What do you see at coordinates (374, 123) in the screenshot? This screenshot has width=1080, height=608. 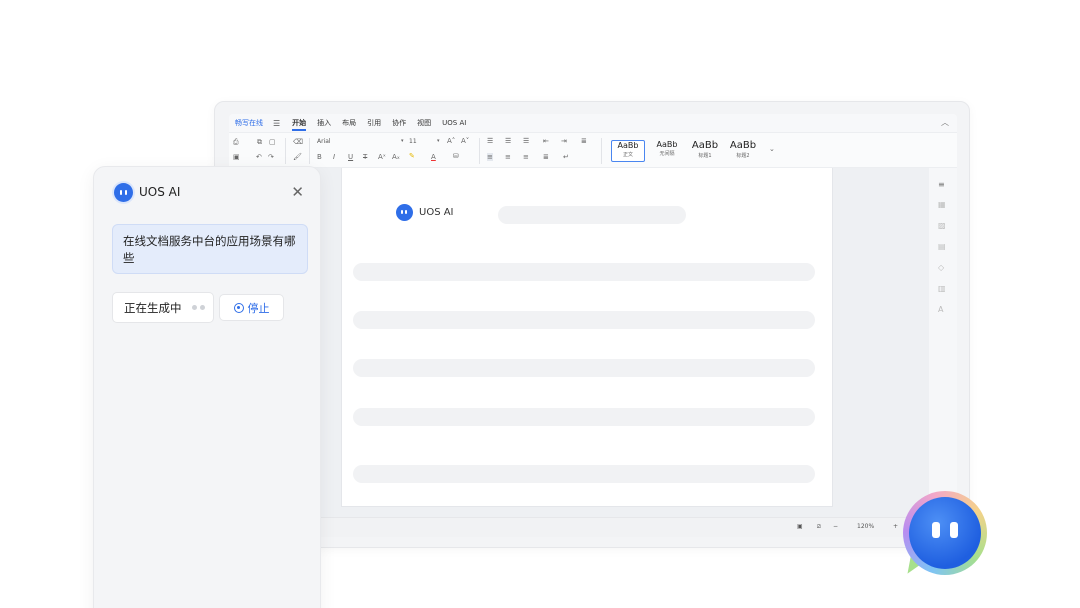 I see `tab-references: 引用` at bounding box center [374, 123].